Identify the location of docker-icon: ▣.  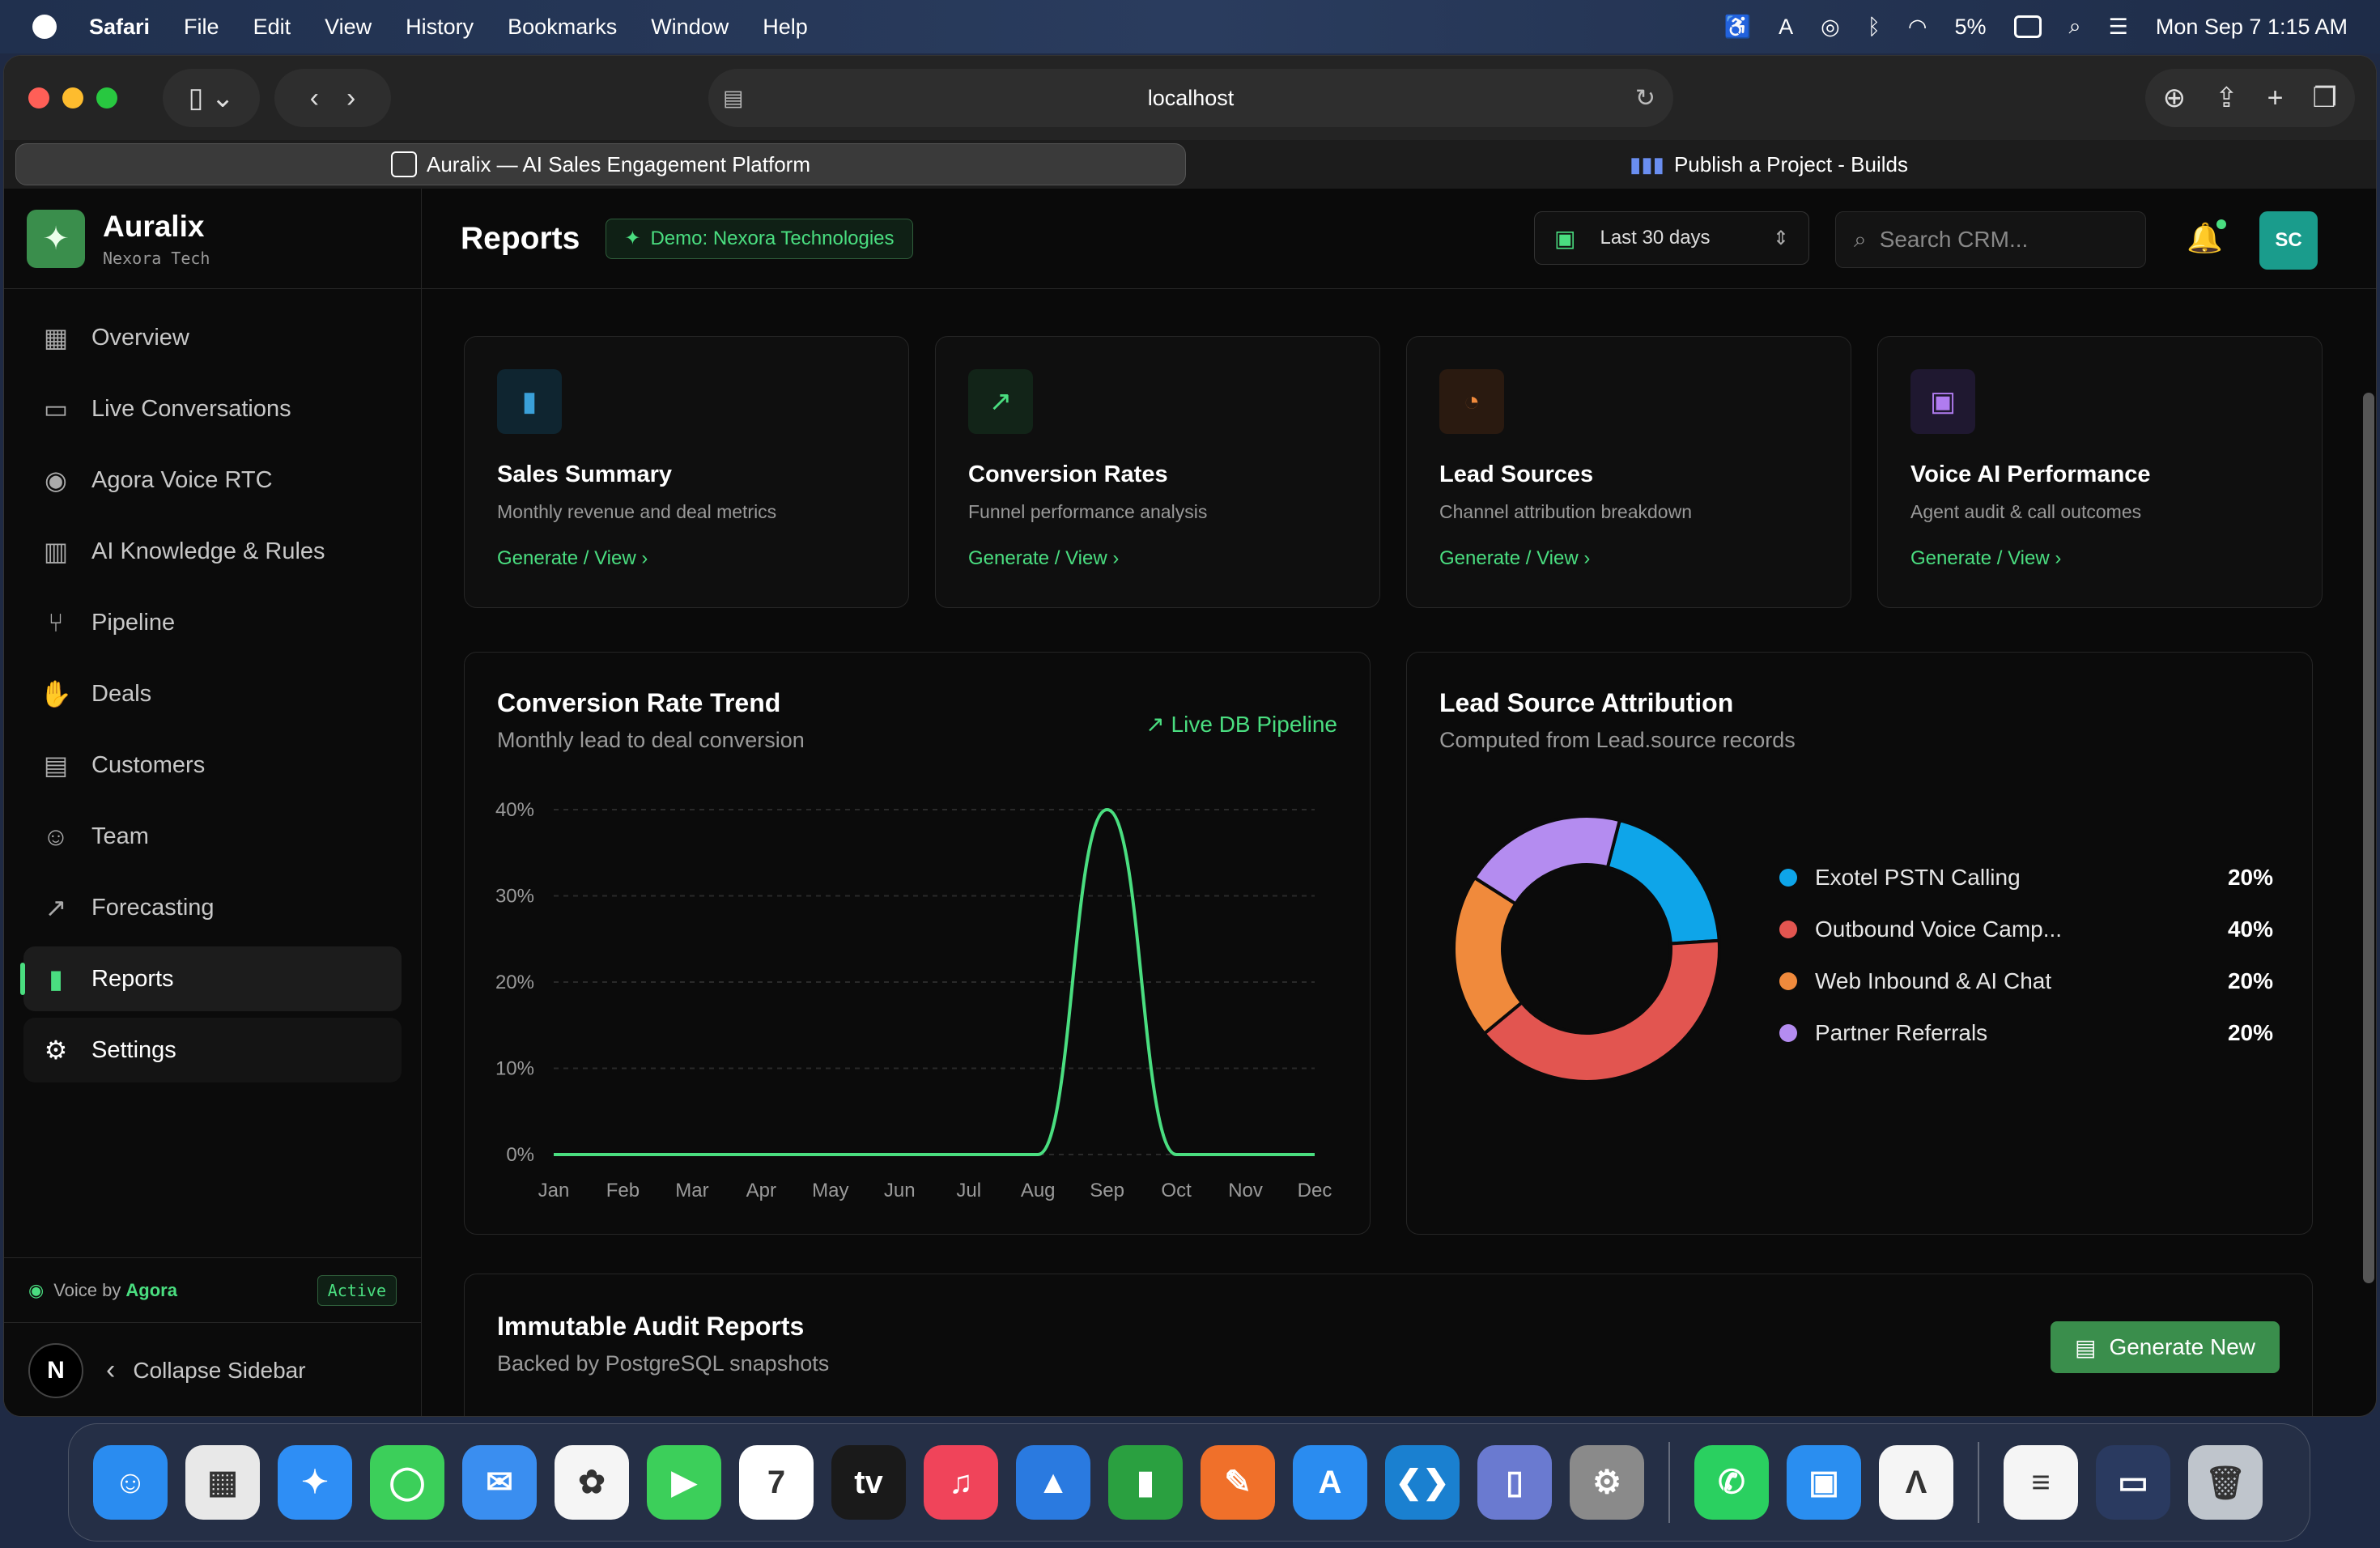
(1824, 1482).